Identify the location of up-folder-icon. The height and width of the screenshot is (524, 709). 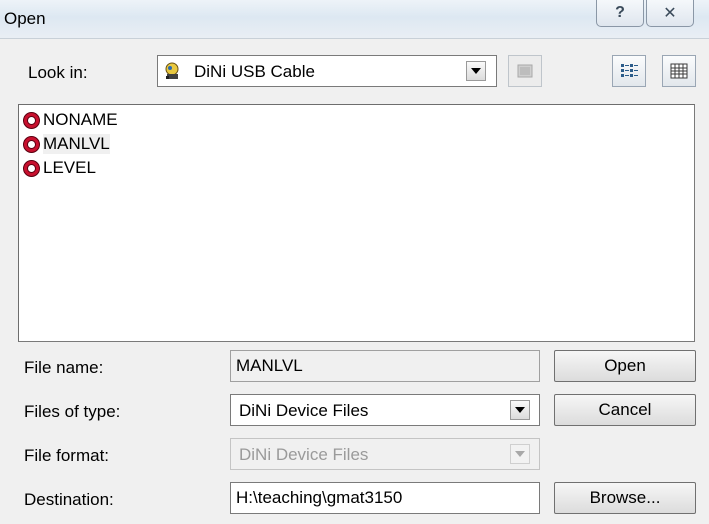
(525, 71).